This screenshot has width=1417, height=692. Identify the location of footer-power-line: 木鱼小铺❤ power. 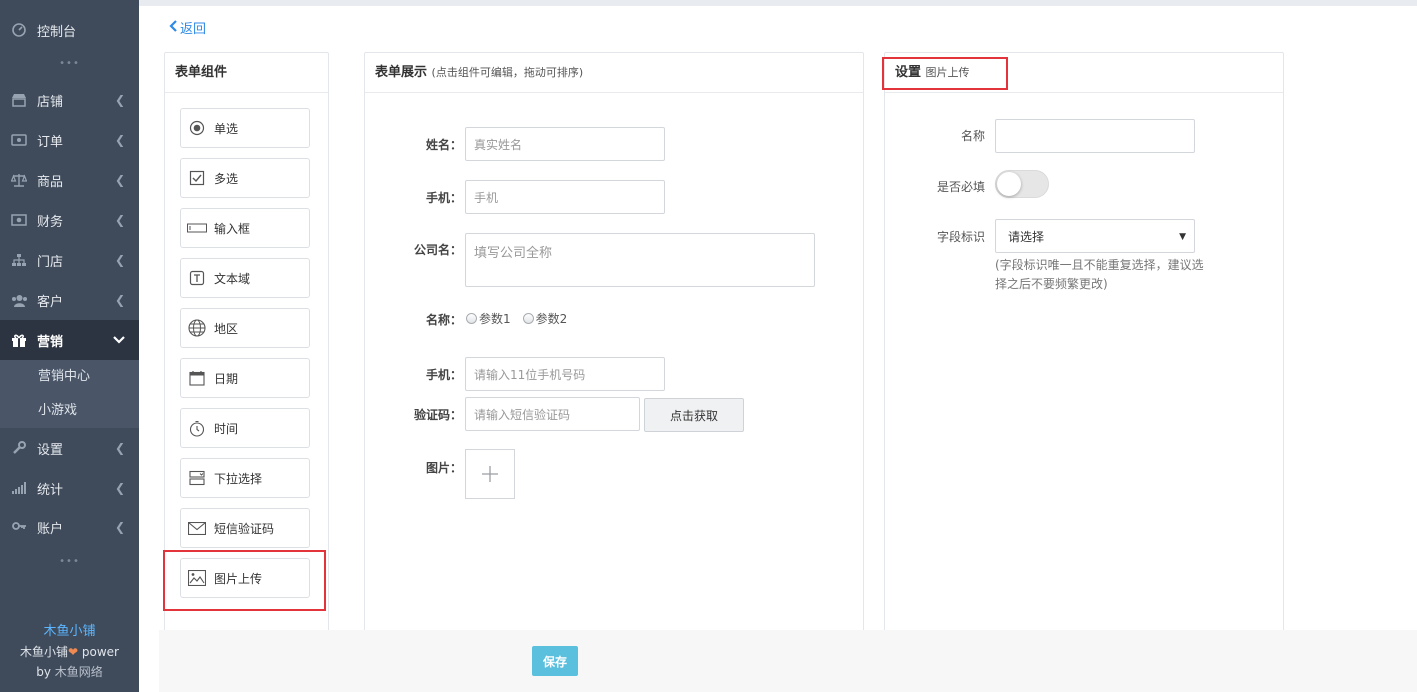
(69, 652).